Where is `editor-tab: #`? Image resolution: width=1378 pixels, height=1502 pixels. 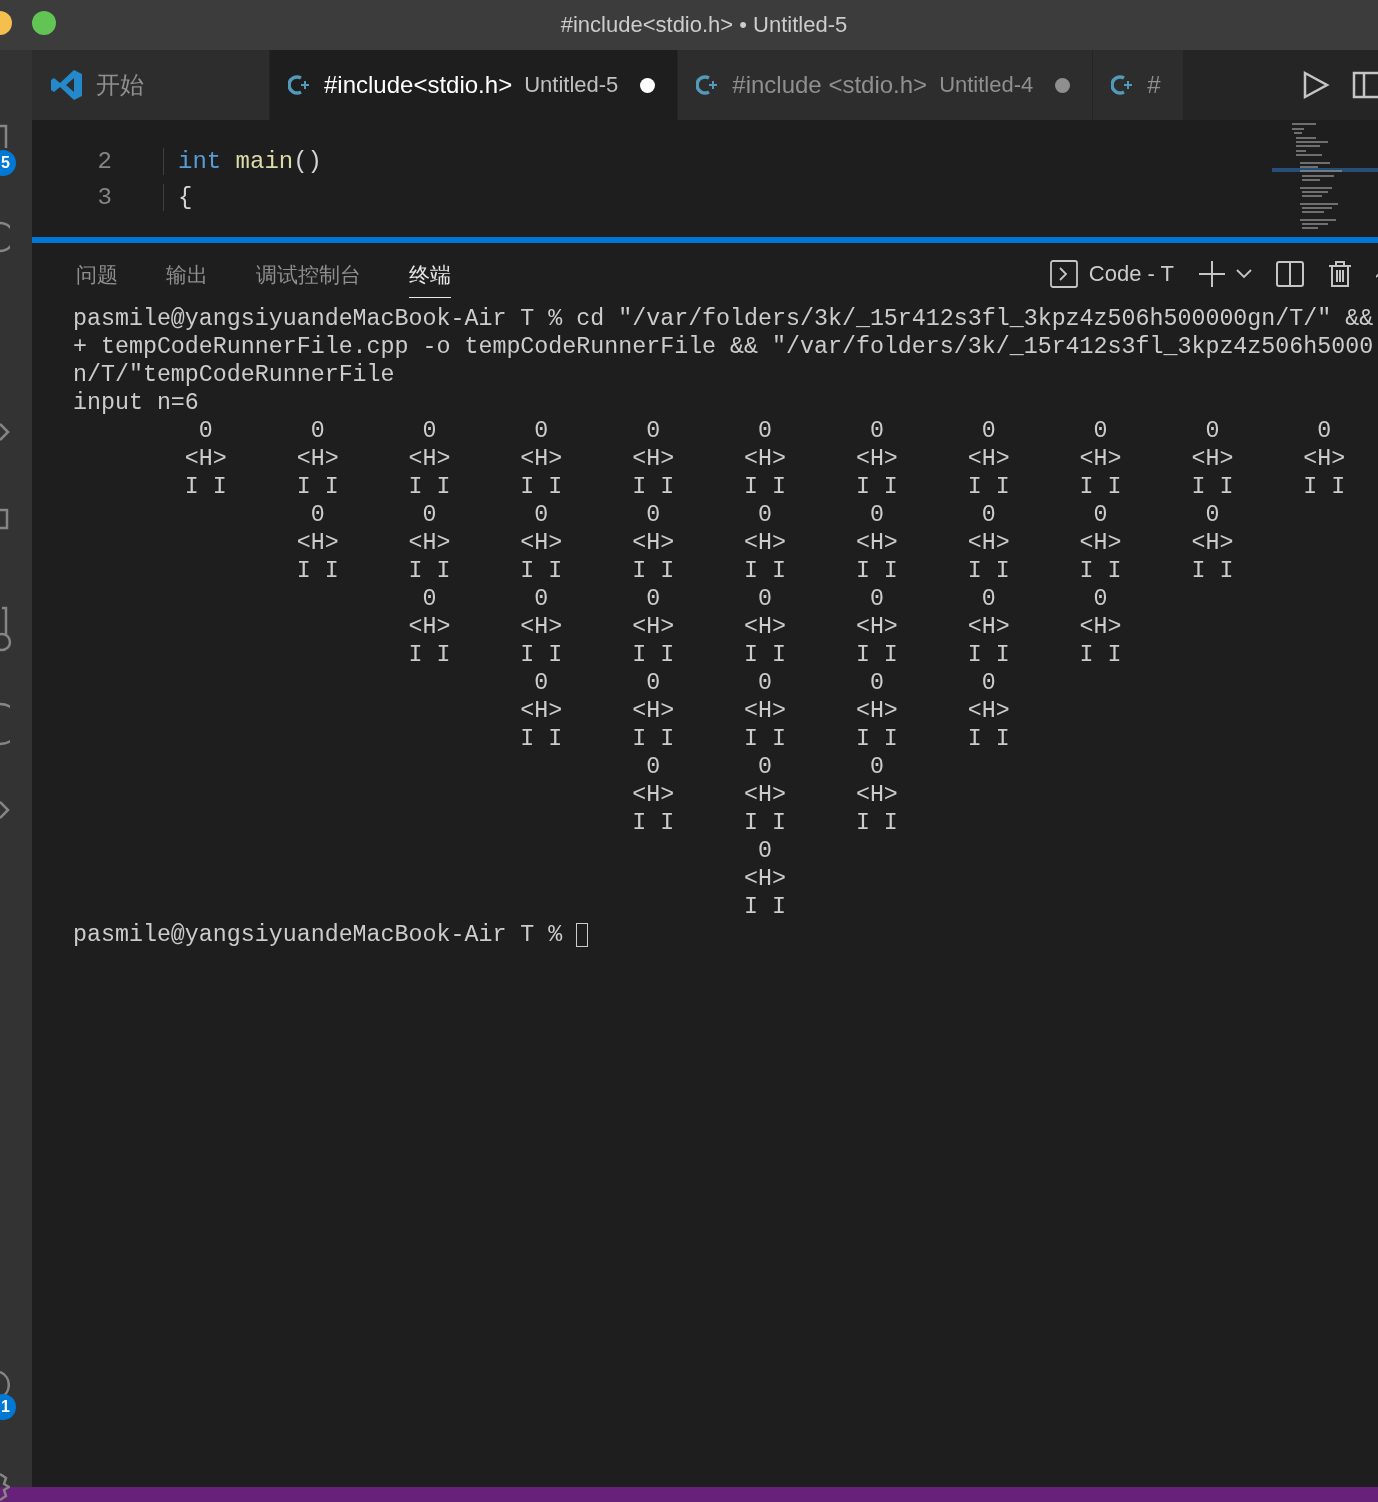 editor-tab: # is located at coordinates (1138, 85).